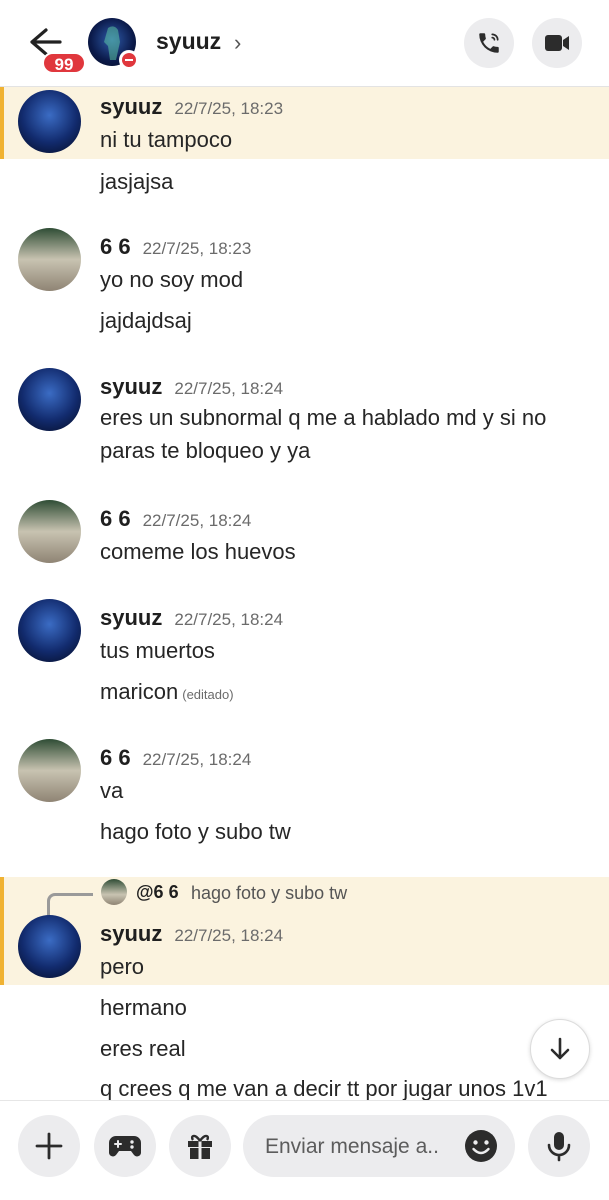 This screenshot has height=1200, width=609. Describe the element at coordinates (304, 43) in the screenshot. I see `chat-header: 99 syuuz ›` at that location.